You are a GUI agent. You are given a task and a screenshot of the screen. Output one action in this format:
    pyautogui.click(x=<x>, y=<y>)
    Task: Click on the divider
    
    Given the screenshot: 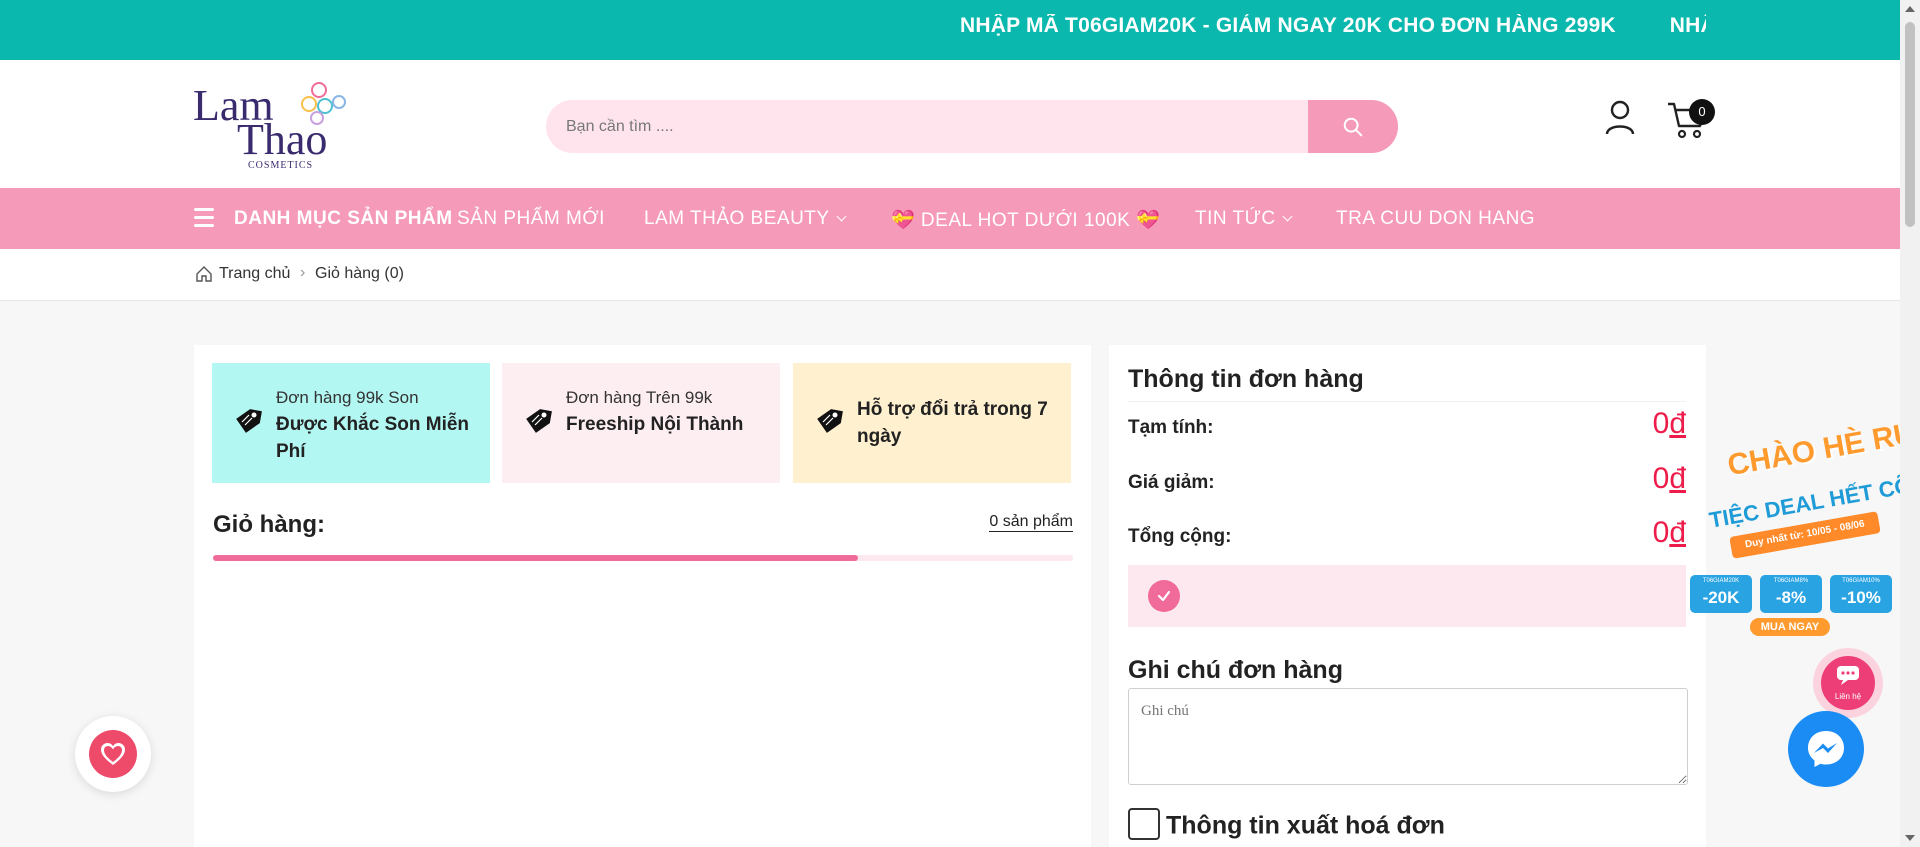 What is the action you would take?
    pyautogui.click(x=1407, y=401)
    